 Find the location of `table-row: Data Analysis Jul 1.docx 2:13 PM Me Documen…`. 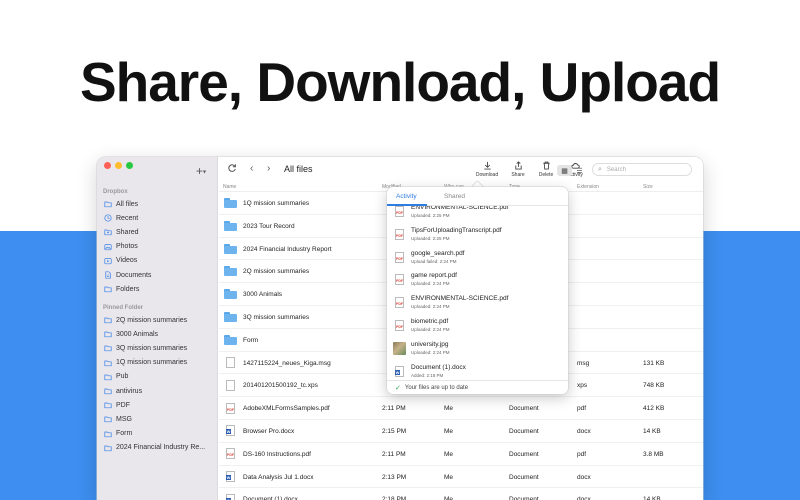

table-row: Data Analysis Jul 1.docx 2:13 PM Me Documen… is located at coordinates (461, 477).